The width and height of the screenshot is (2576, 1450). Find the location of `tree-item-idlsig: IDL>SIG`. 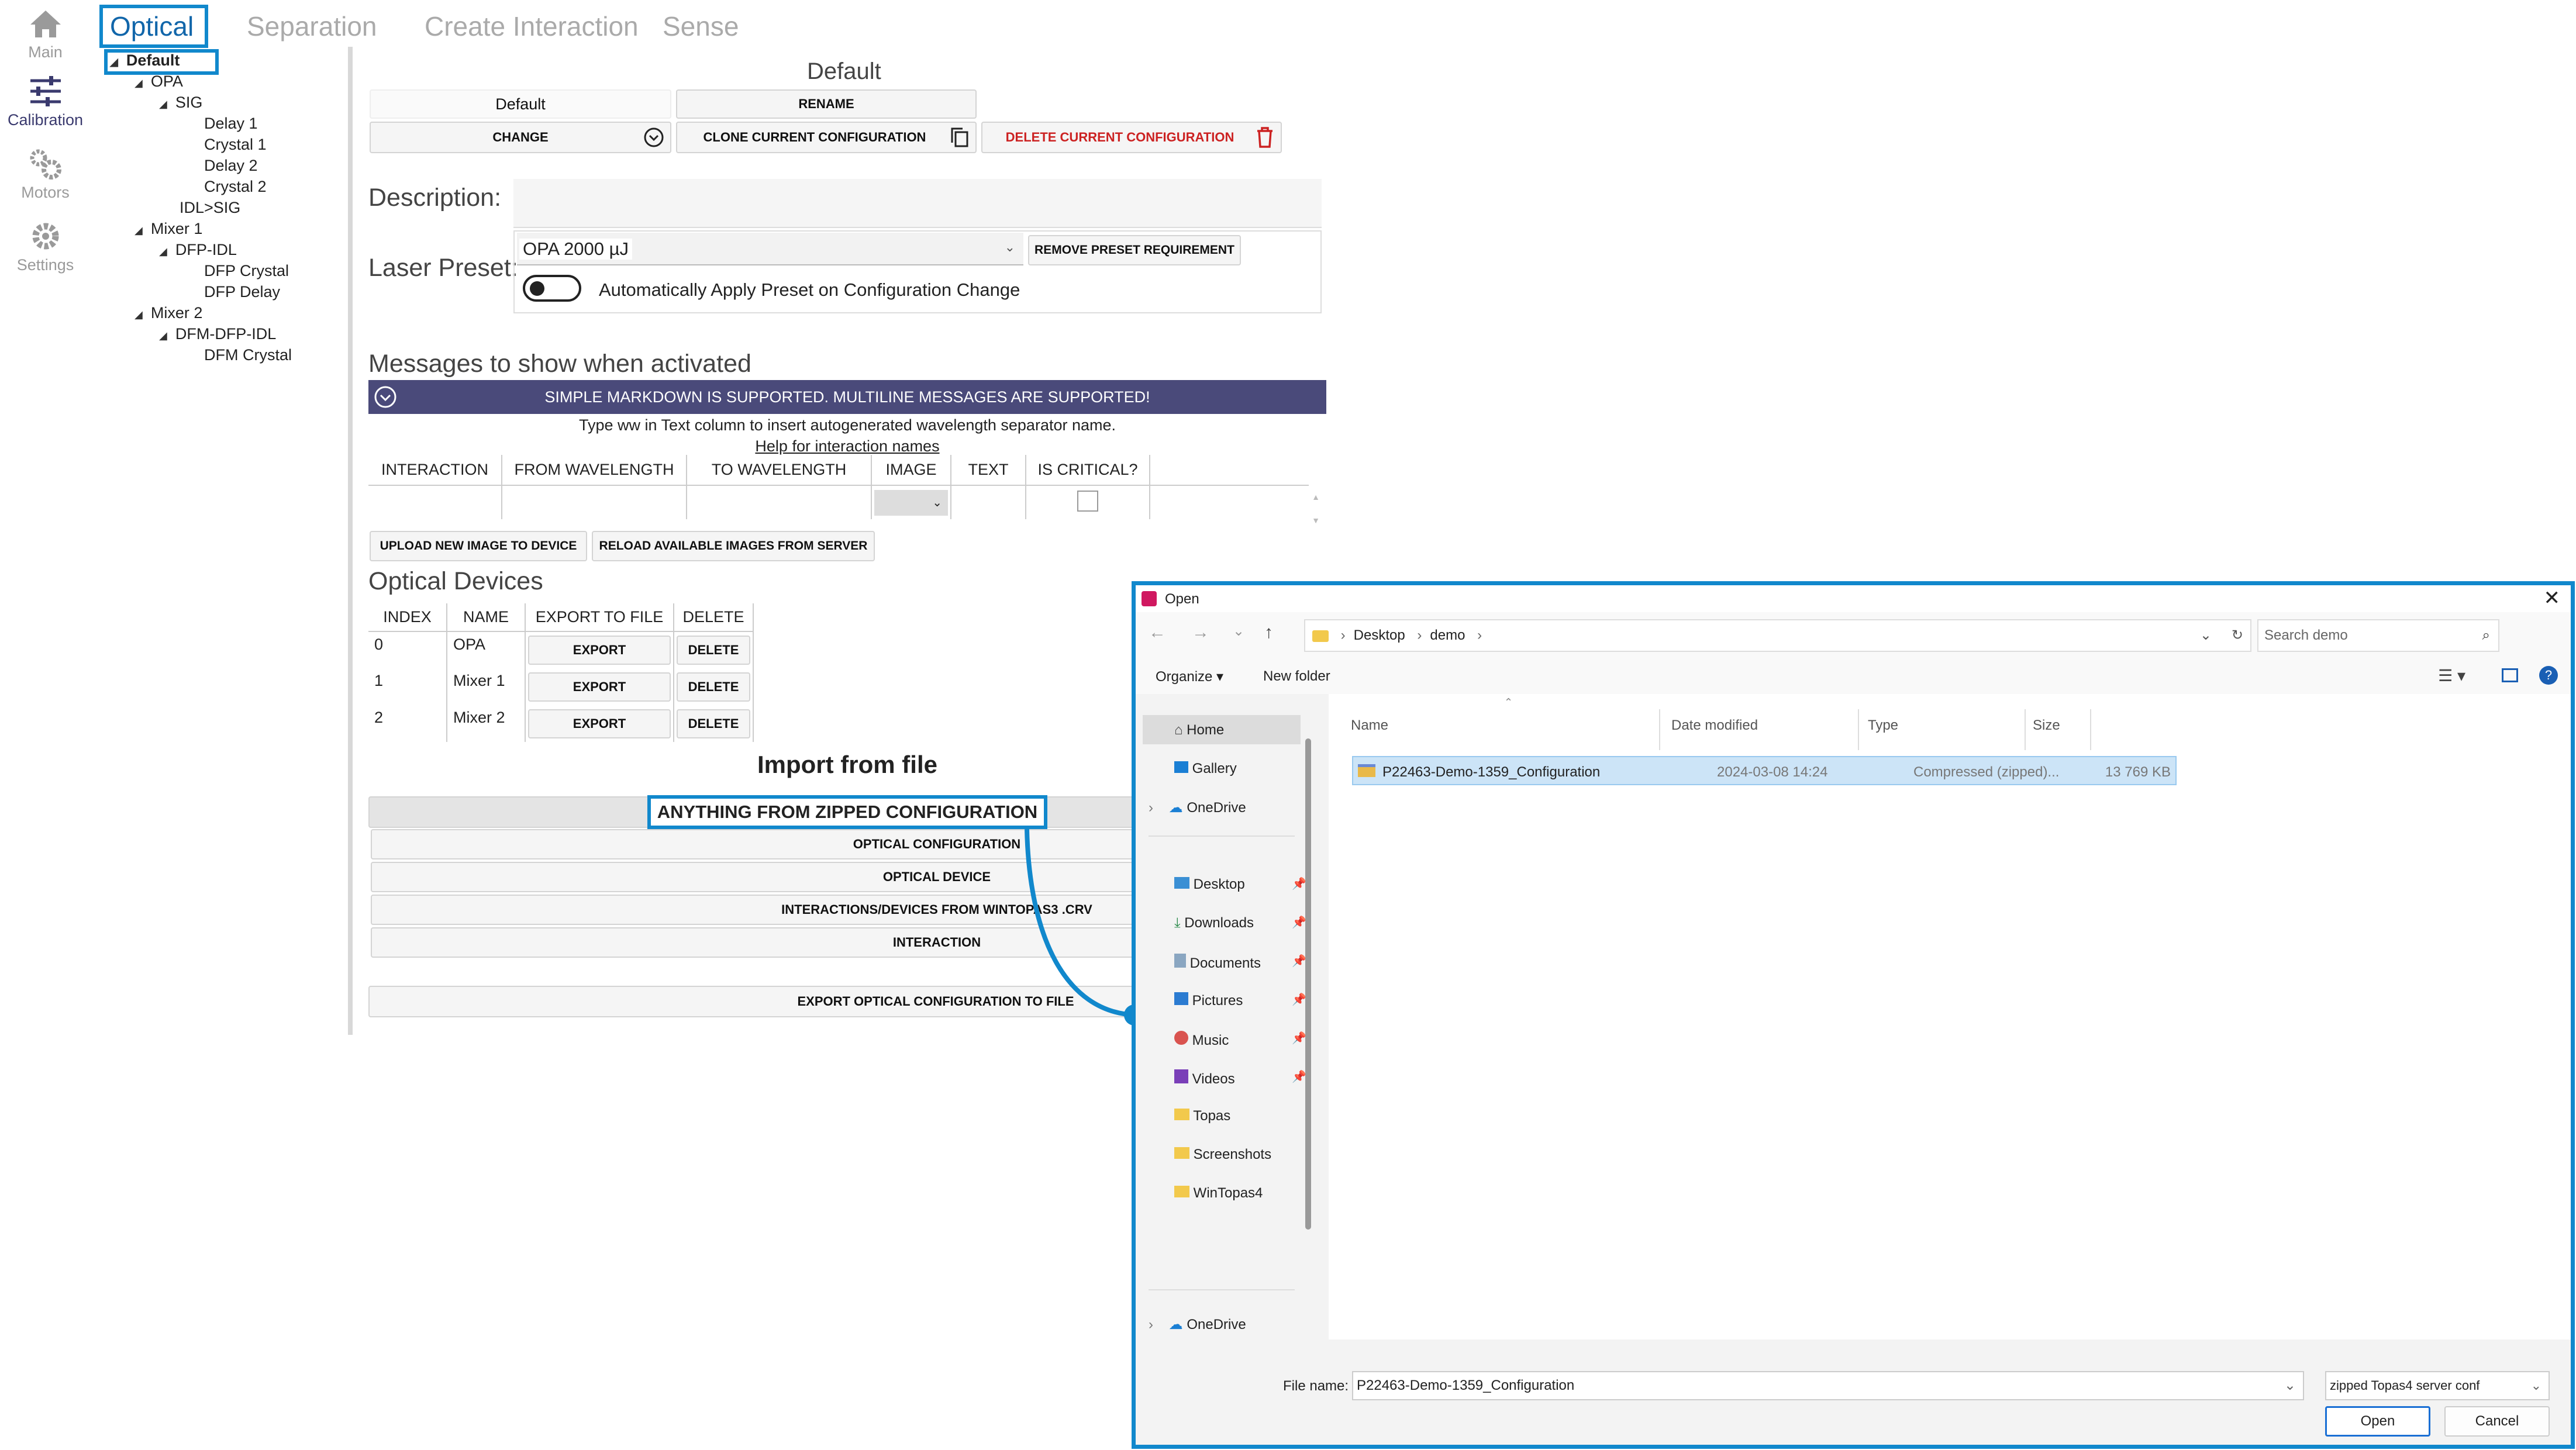

tree-item-idlsig: IDL>SIG is located at coordinates (210, 208).